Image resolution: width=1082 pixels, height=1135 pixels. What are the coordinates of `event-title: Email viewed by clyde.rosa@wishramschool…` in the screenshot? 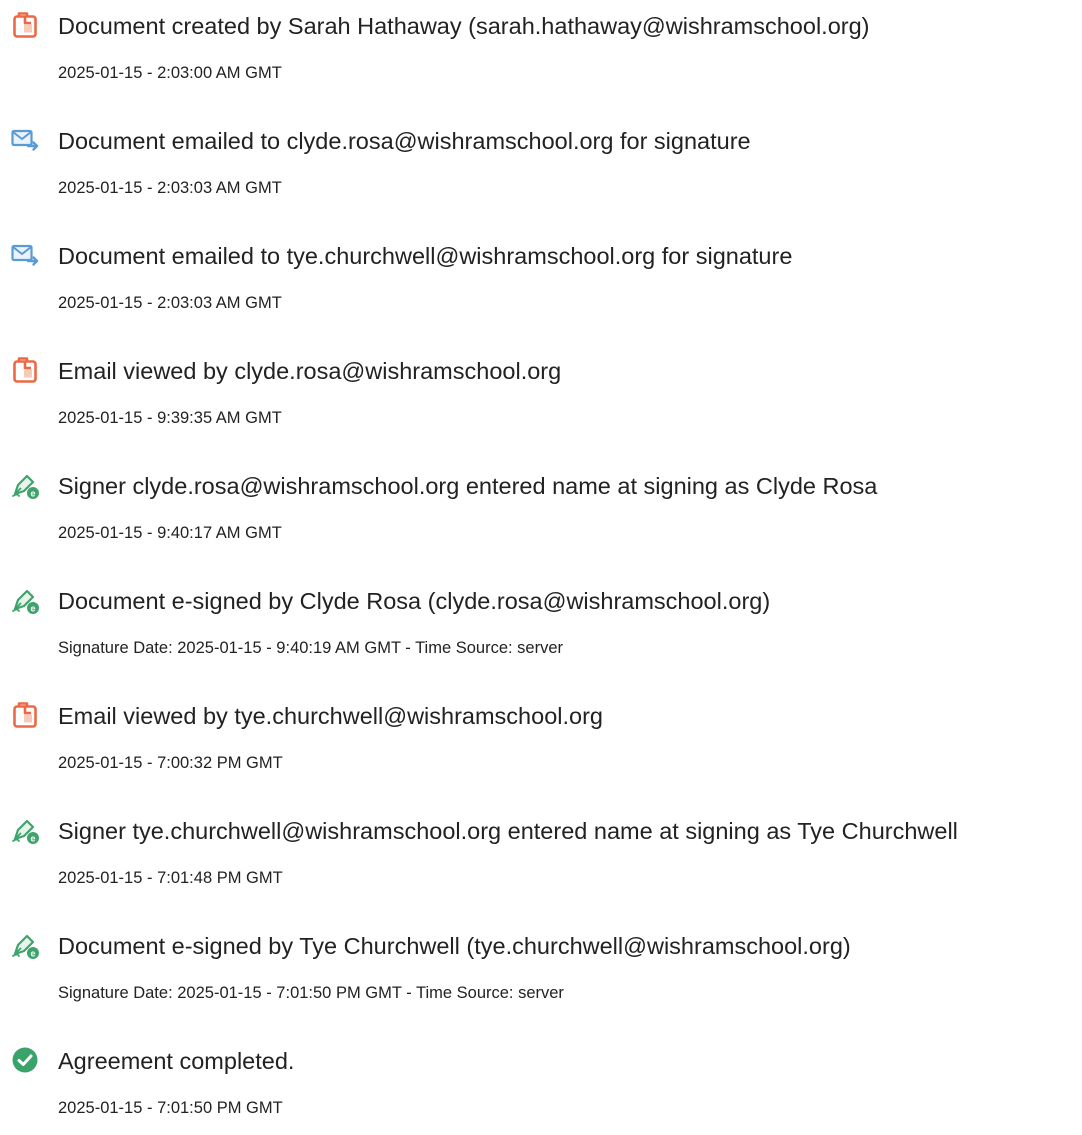 It's located at (310, 371).